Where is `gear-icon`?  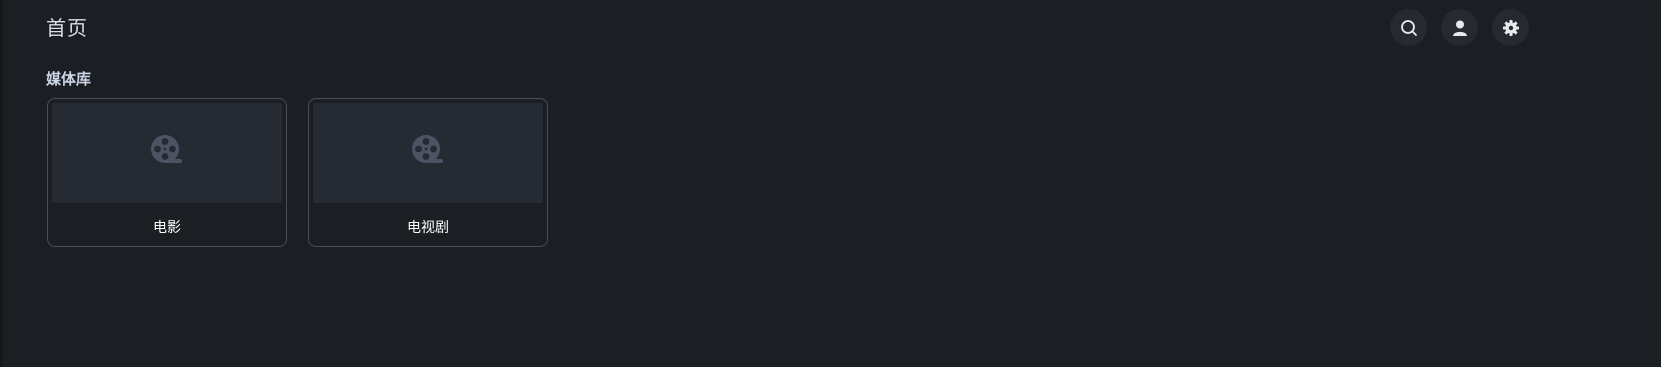 gear-icon is located at coordinates (1511, 28).